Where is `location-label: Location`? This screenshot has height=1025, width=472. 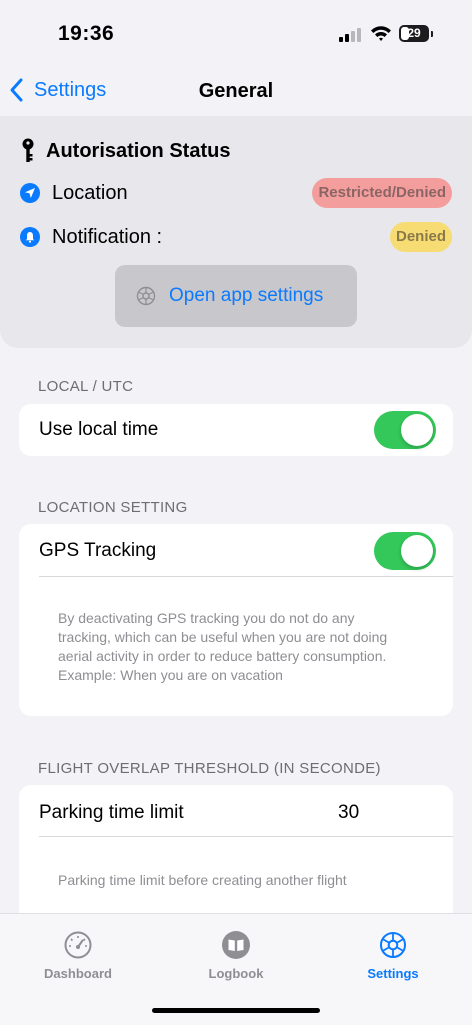 location-label: Location is located at coordinates (90, 192).